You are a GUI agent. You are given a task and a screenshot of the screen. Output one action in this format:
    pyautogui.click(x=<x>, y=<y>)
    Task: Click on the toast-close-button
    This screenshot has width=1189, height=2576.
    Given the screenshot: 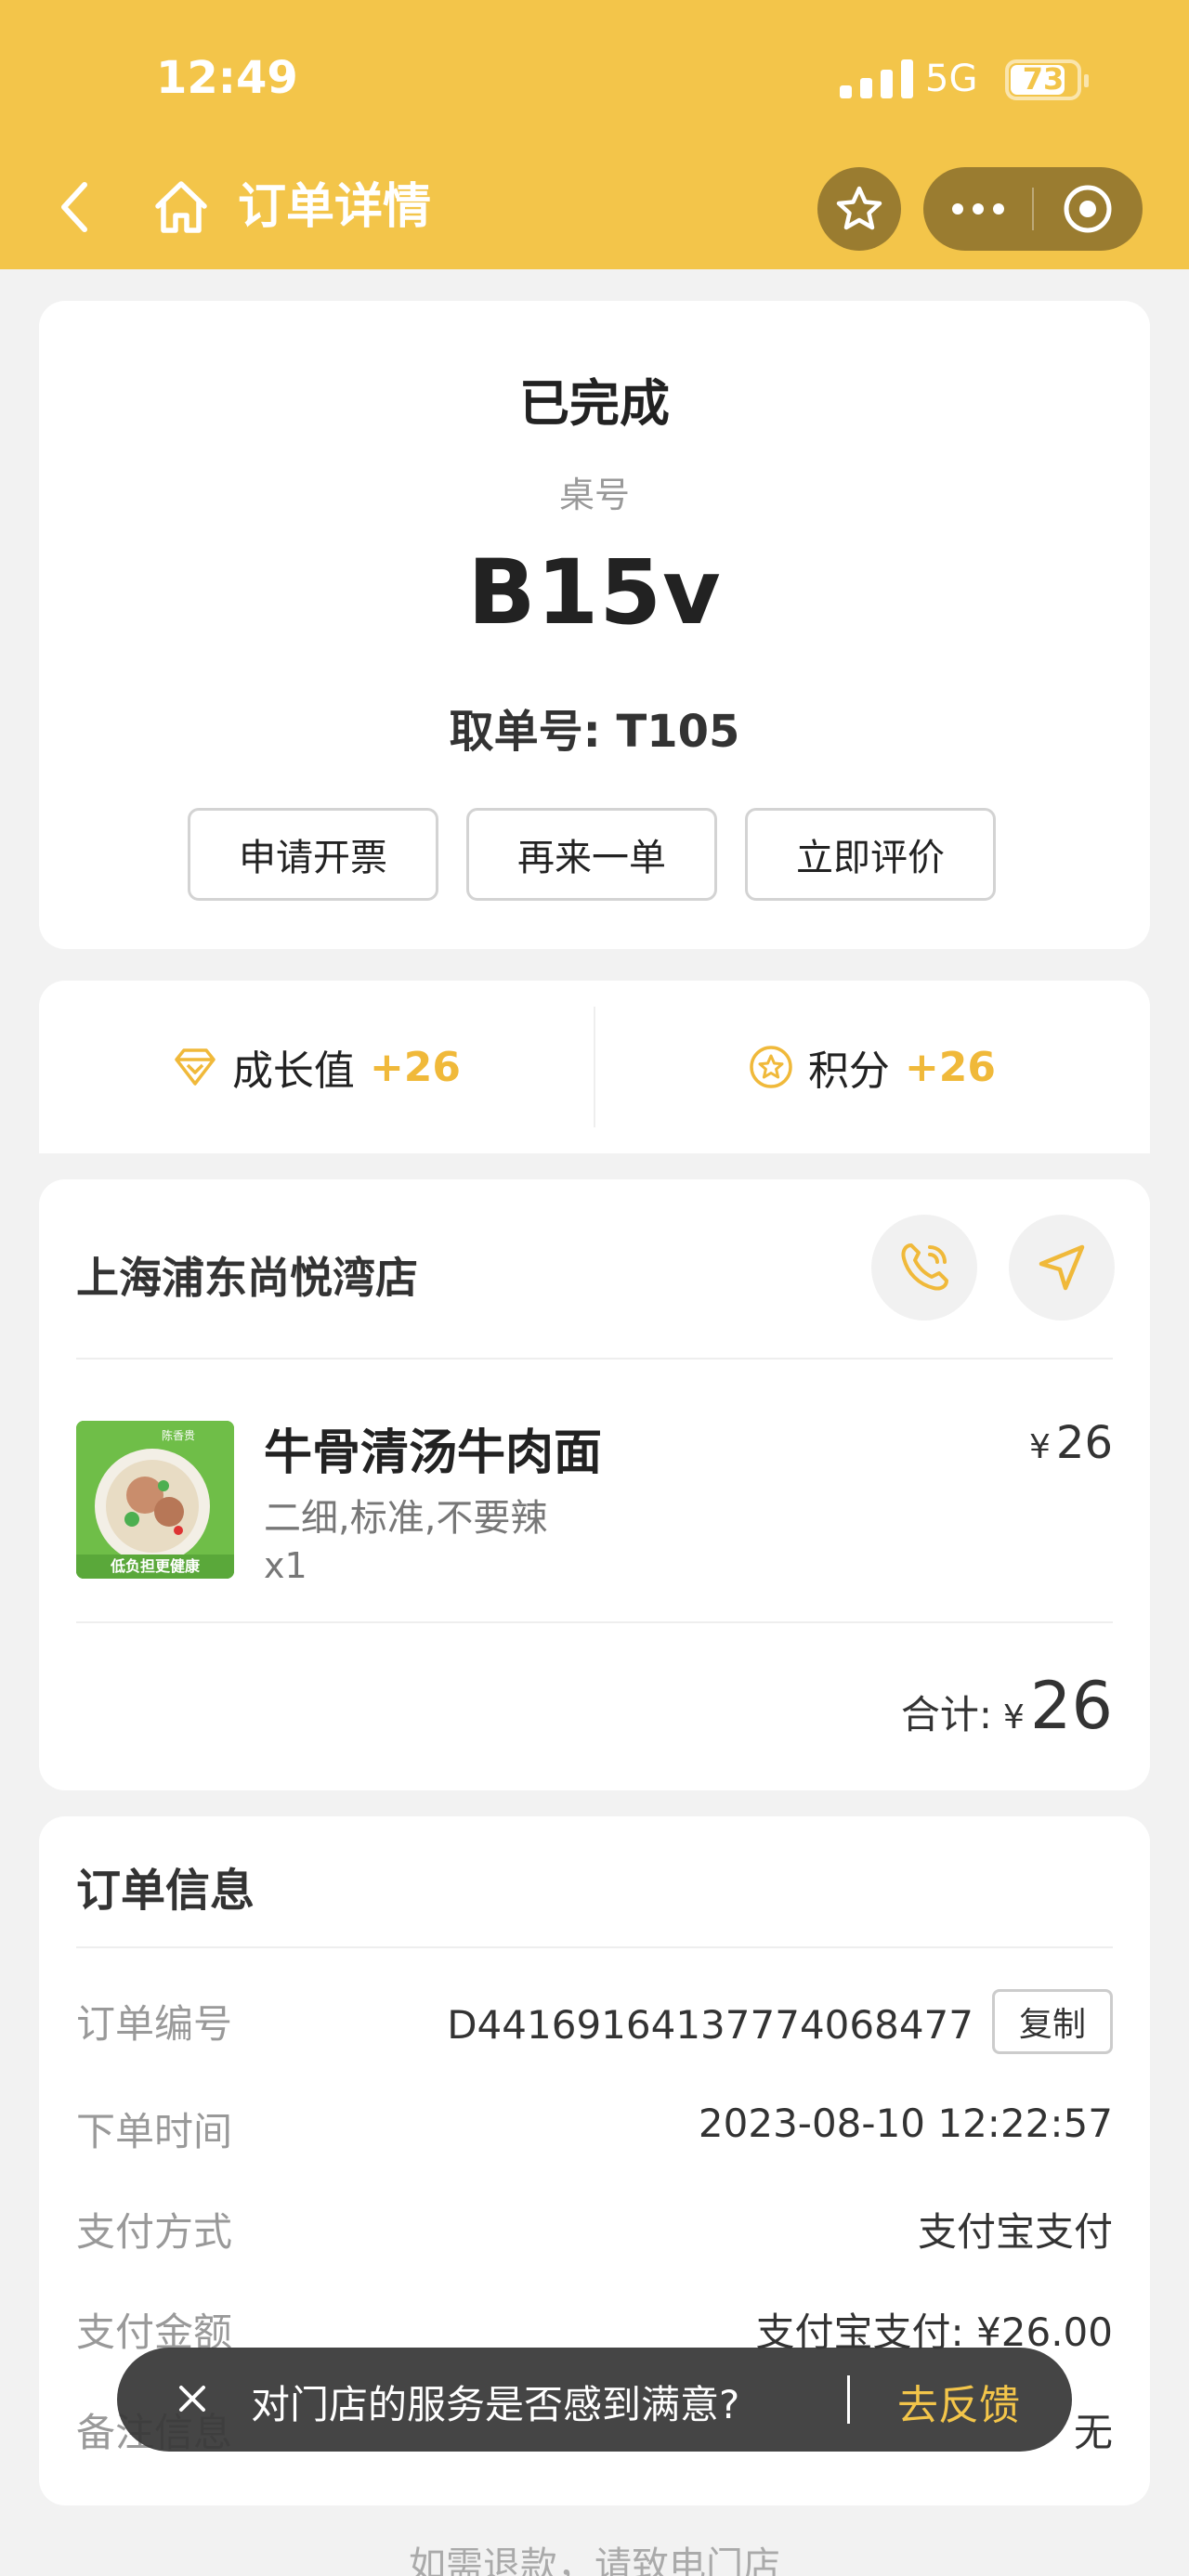 What is the action you would take?
    pyautogui.click(x=192, y=2398)
    